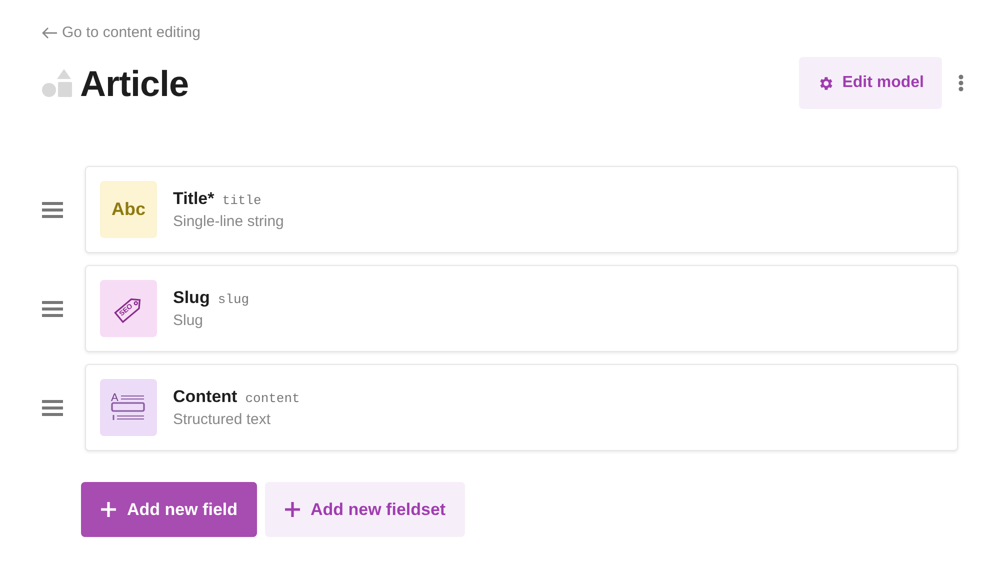 The image size is (1000, 570). I want to click on field-label: Content, so click(205, 397).